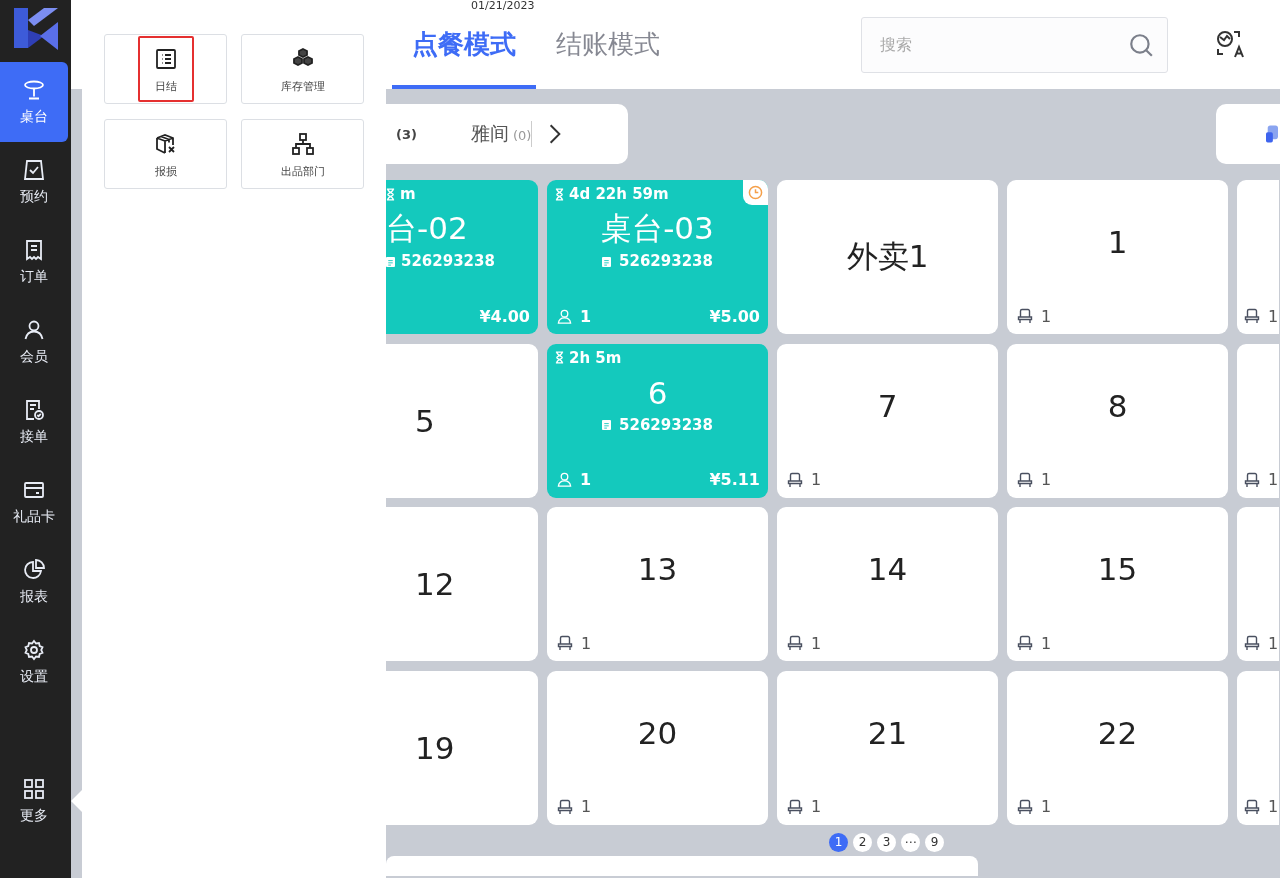 The width and height of the screenshot is (1280, 878). I want to click on device-icon, so click(1272, 134).